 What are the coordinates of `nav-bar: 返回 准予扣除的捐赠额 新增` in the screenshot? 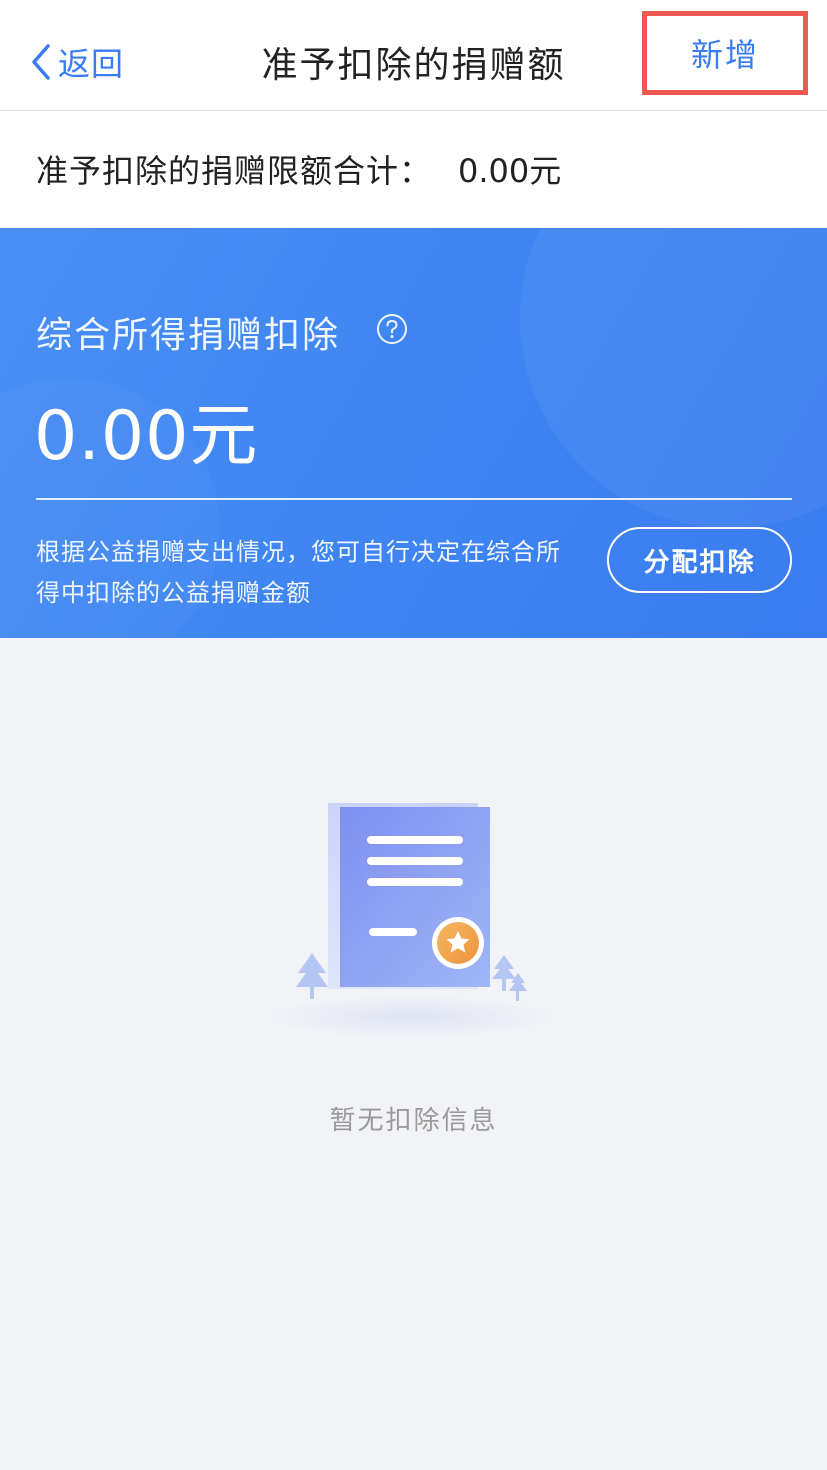 It's located at (413, 55).